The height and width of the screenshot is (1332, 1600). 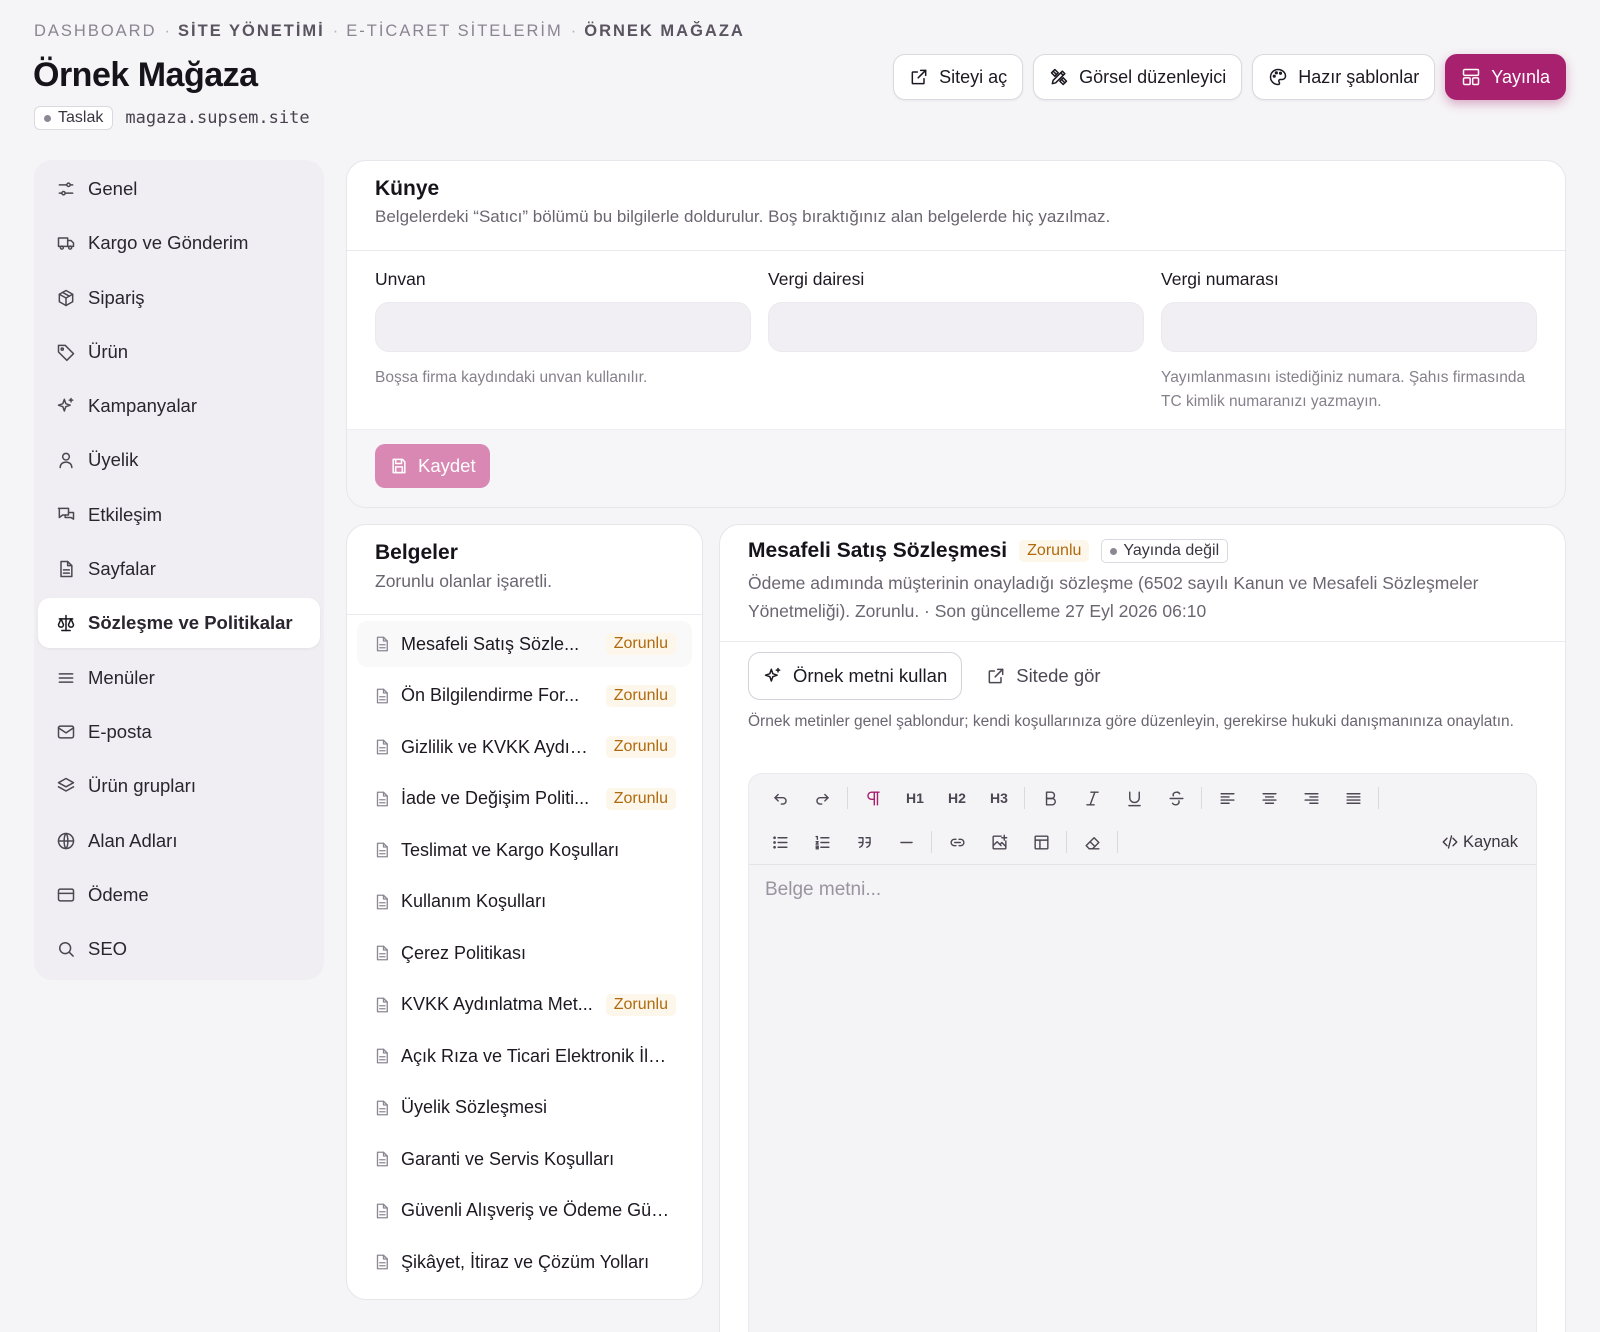 What do you see at coordinates (1353, 798) in the screenshot?
I see `align-justify-button` at bounding box center [1353, 798].